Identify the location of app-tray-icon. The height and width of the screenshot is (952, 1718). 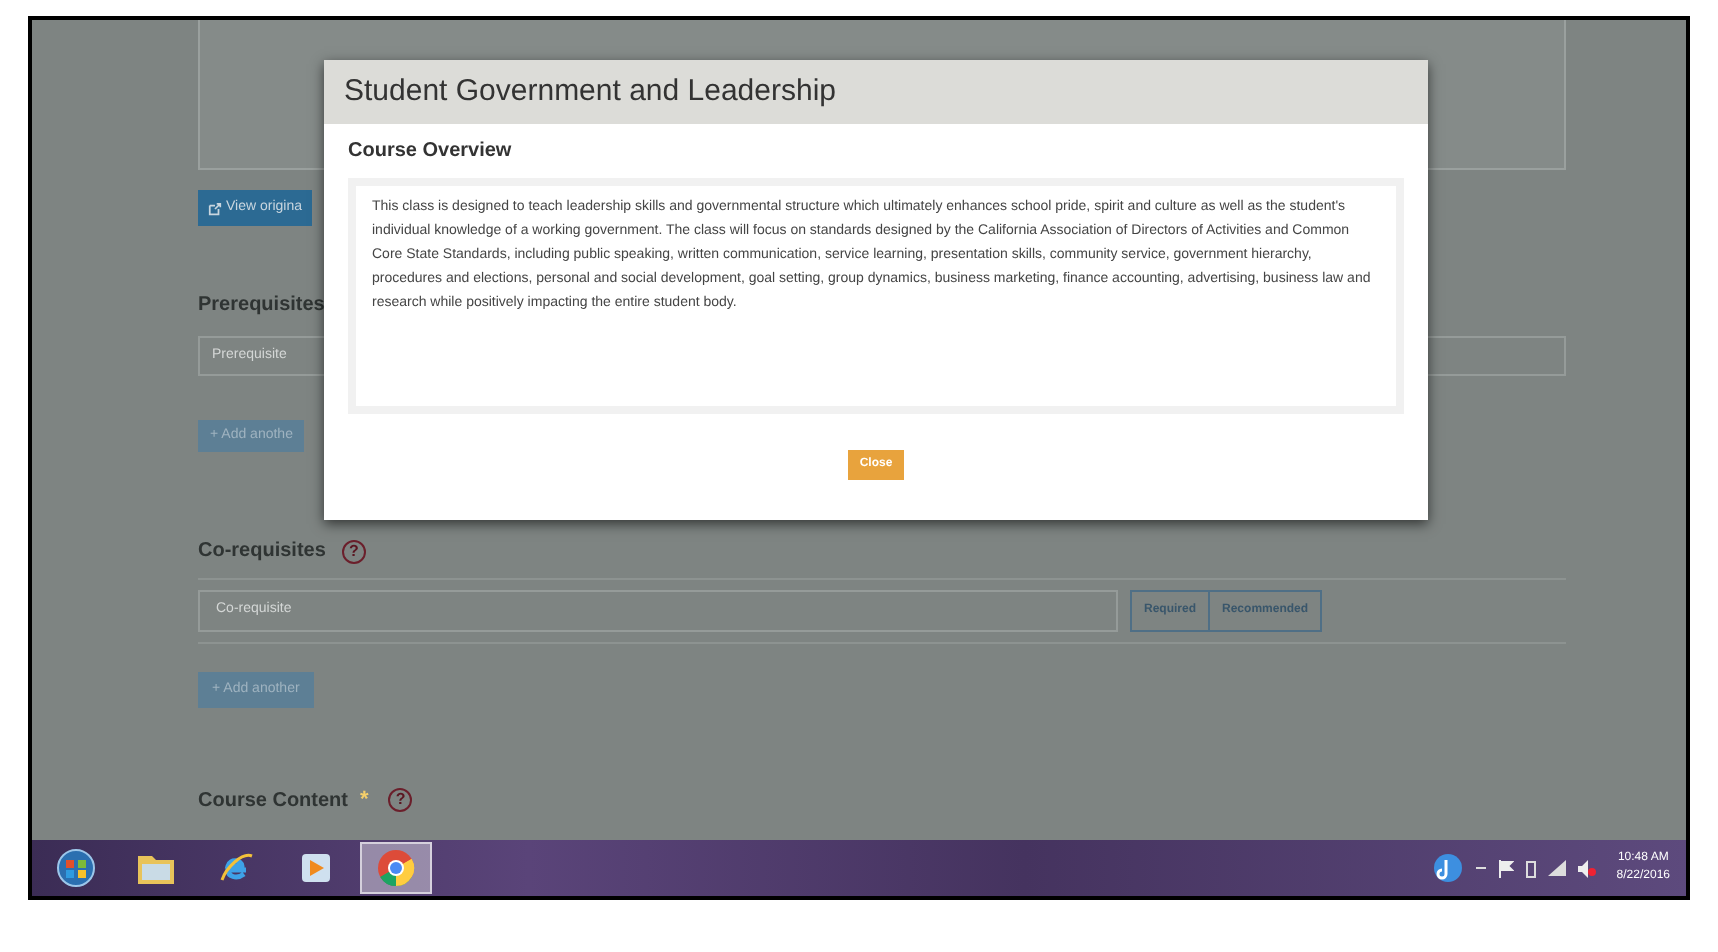
(1448, 868).